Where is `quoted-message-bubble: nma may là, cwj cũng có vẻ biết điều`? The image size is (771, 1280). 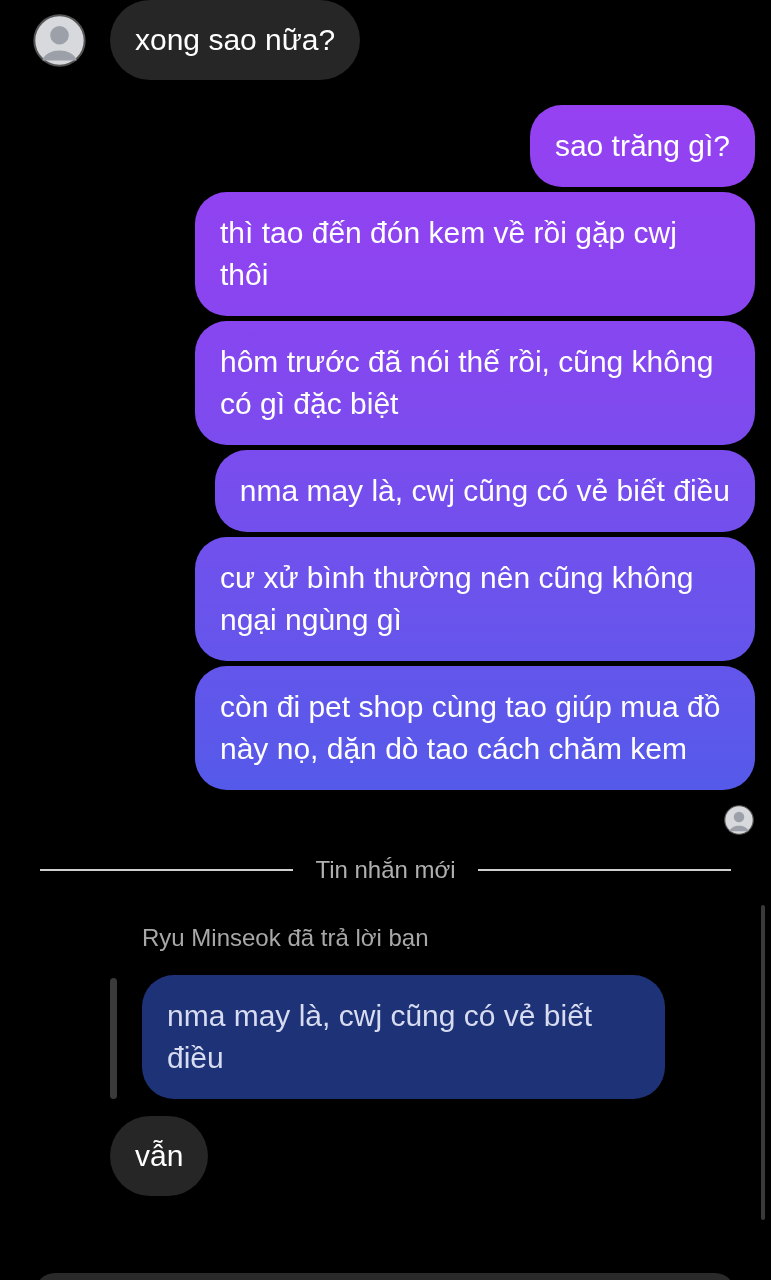 quoted-message-bubble: nma may là, cwj cũng có vẻ biết điều is located at coordinates (403, 1037).